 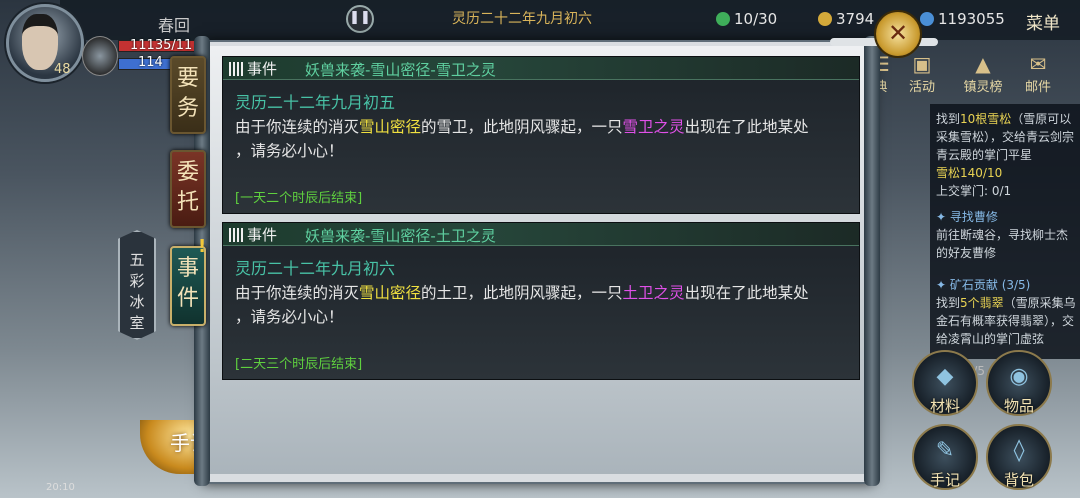 I want to click on tab-activity-label: 活动, so click(x=921, y=87).